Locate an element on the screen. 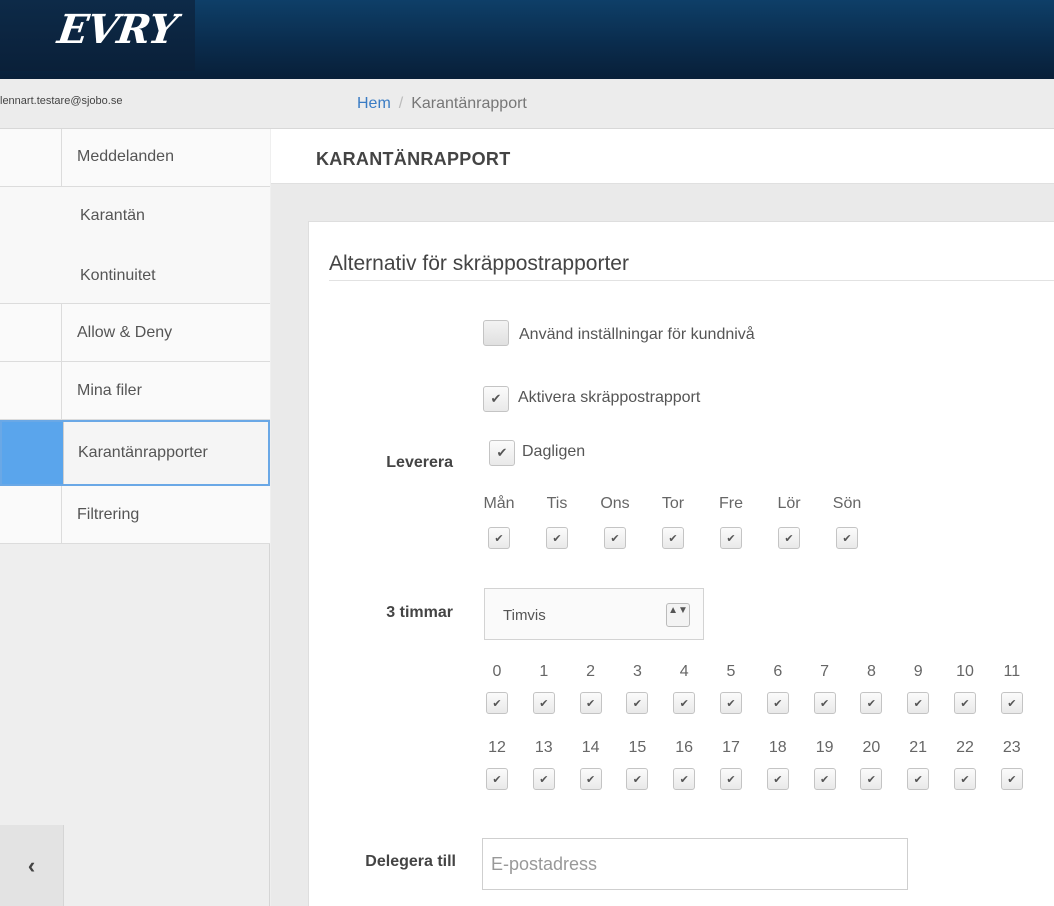 Image resolution: width=1054 pixels, height=906 pixels. hour-label: 5 is located at coordinates (731, 671).